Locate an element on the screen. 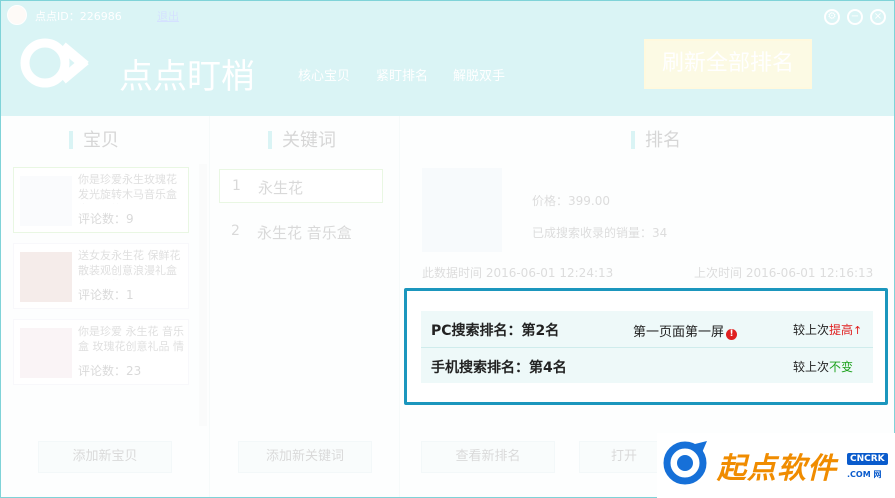 The width and height of the screenshot is (895, 498). nav-free-hands: 解脱双手 is located at coordinates (479, 74).